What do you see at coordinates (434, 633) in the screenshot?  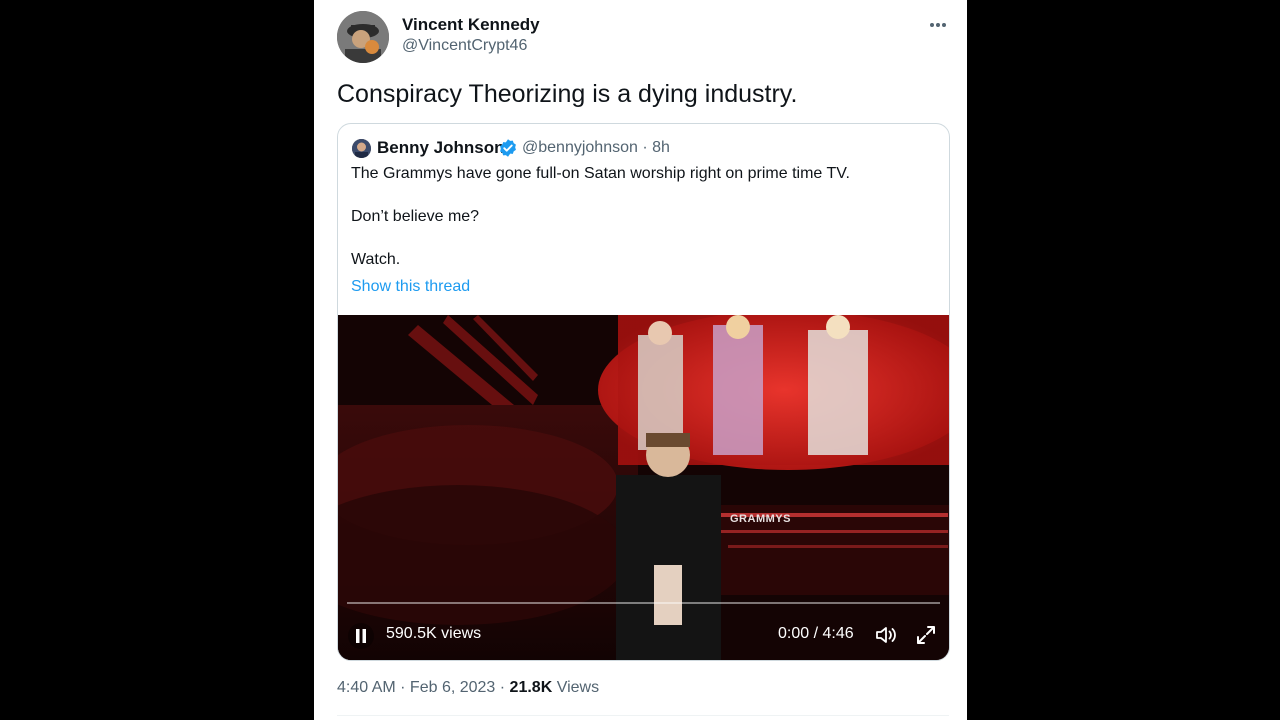 I see `video-views: 590.5K views` at bounding box center [434, 633].